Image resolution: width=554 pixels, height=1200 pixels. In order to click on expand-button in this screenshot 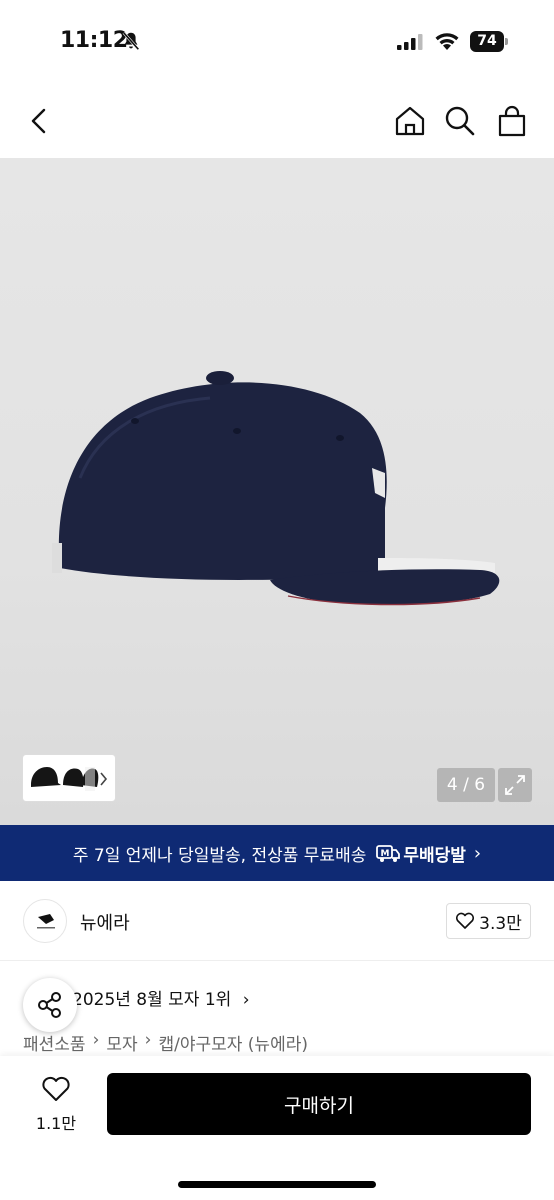, I will do `click(515, 785)`.